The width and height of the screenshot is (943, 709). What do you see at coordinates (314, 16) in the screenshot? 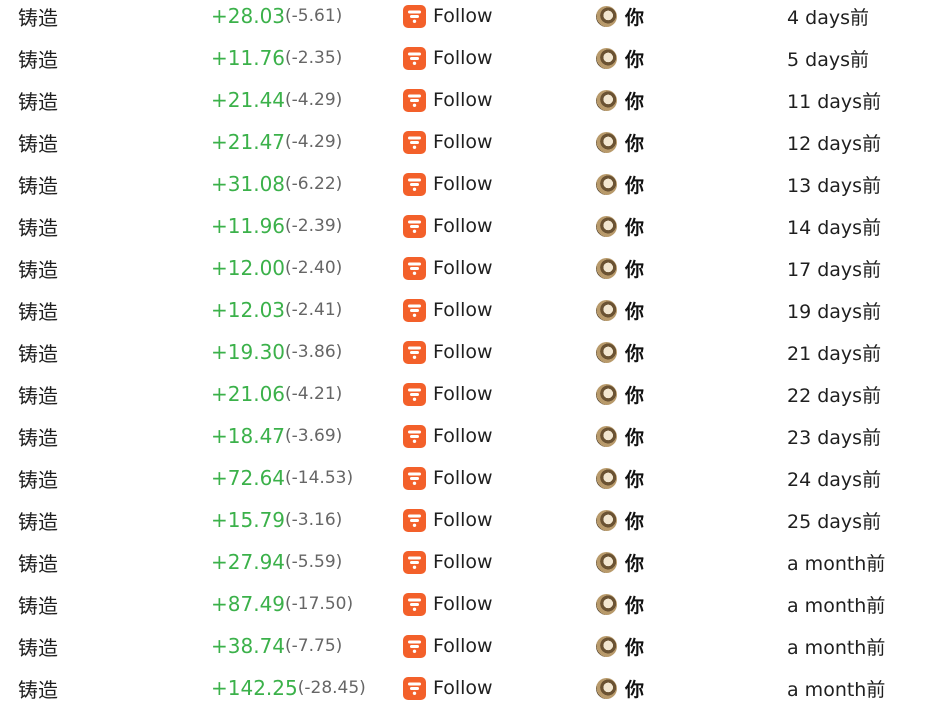
I see `fee-value: (-5.61)` at bounding box center [314, 16].